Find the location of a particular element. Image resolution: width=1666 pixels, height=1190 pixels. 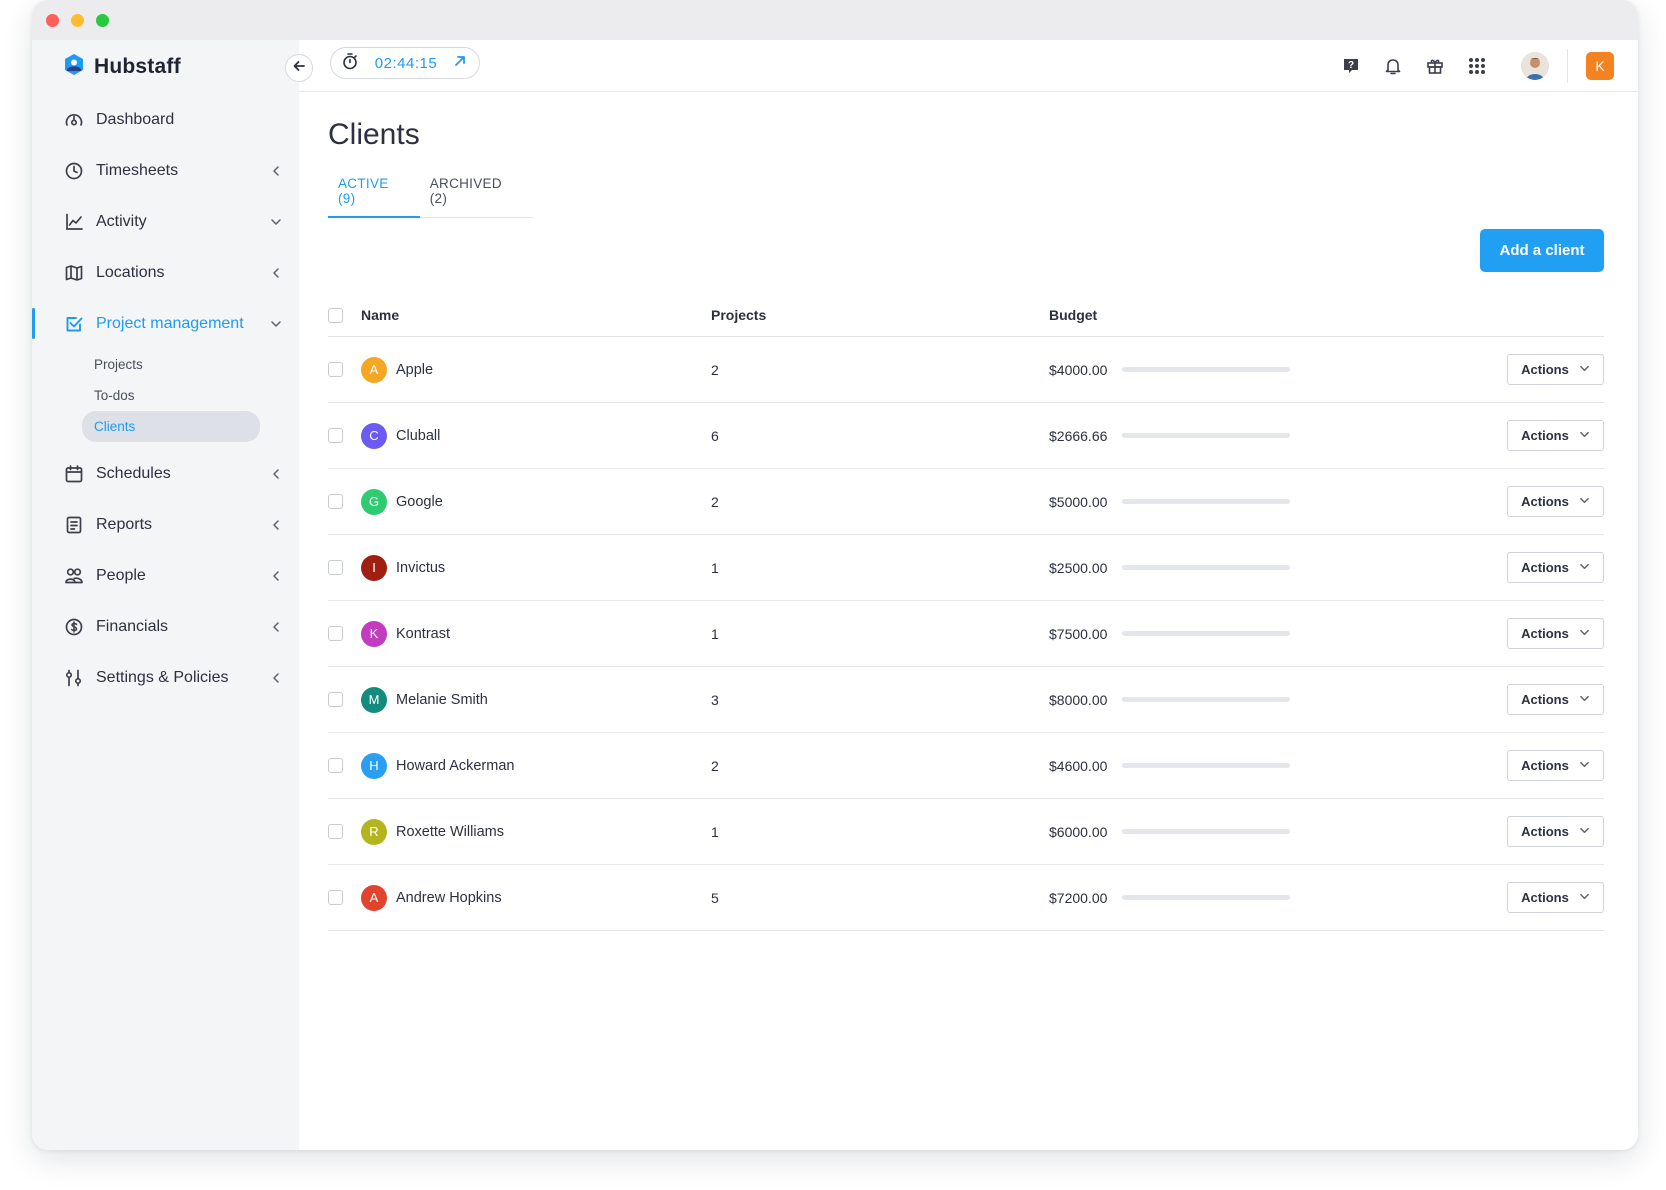

help-icon: ? is located at coordinates (1351, 66).